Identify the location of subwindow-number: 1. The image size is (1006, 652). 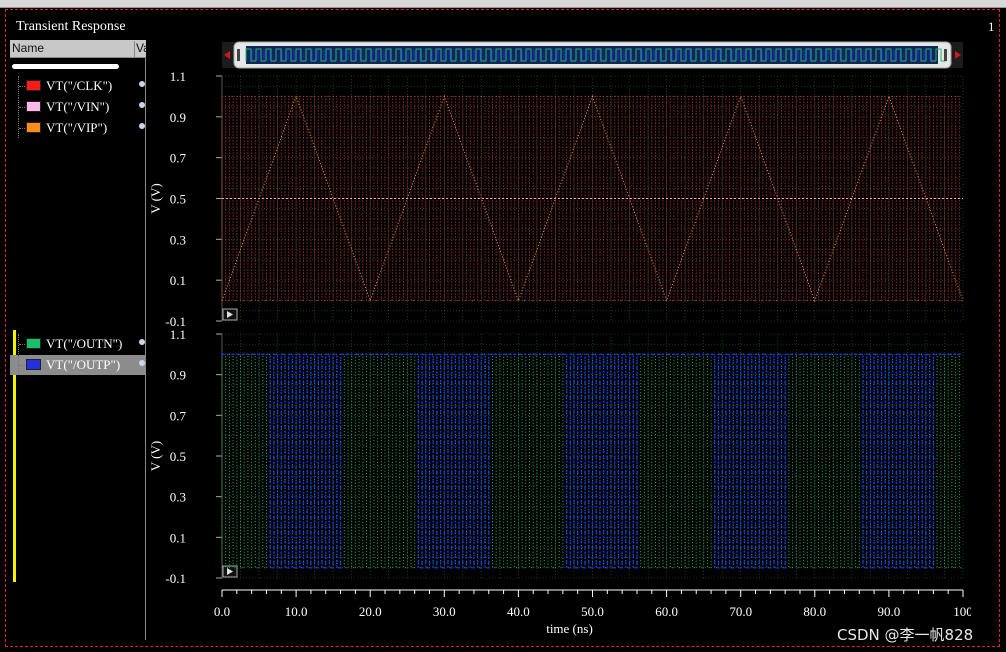
(991, 26).